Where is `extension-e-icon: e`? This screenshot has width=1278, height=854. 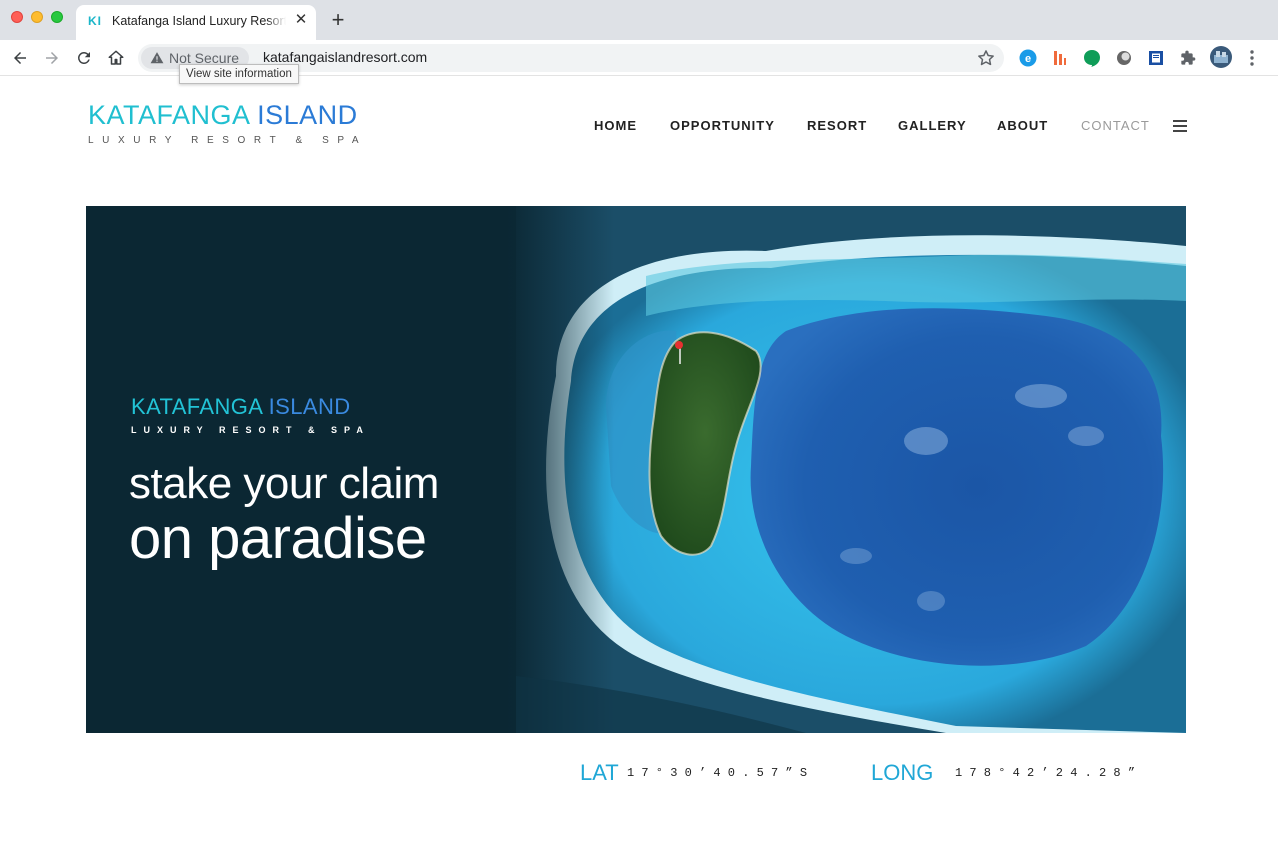
extension-e-icon: e is located at coordinates (1028, 58).